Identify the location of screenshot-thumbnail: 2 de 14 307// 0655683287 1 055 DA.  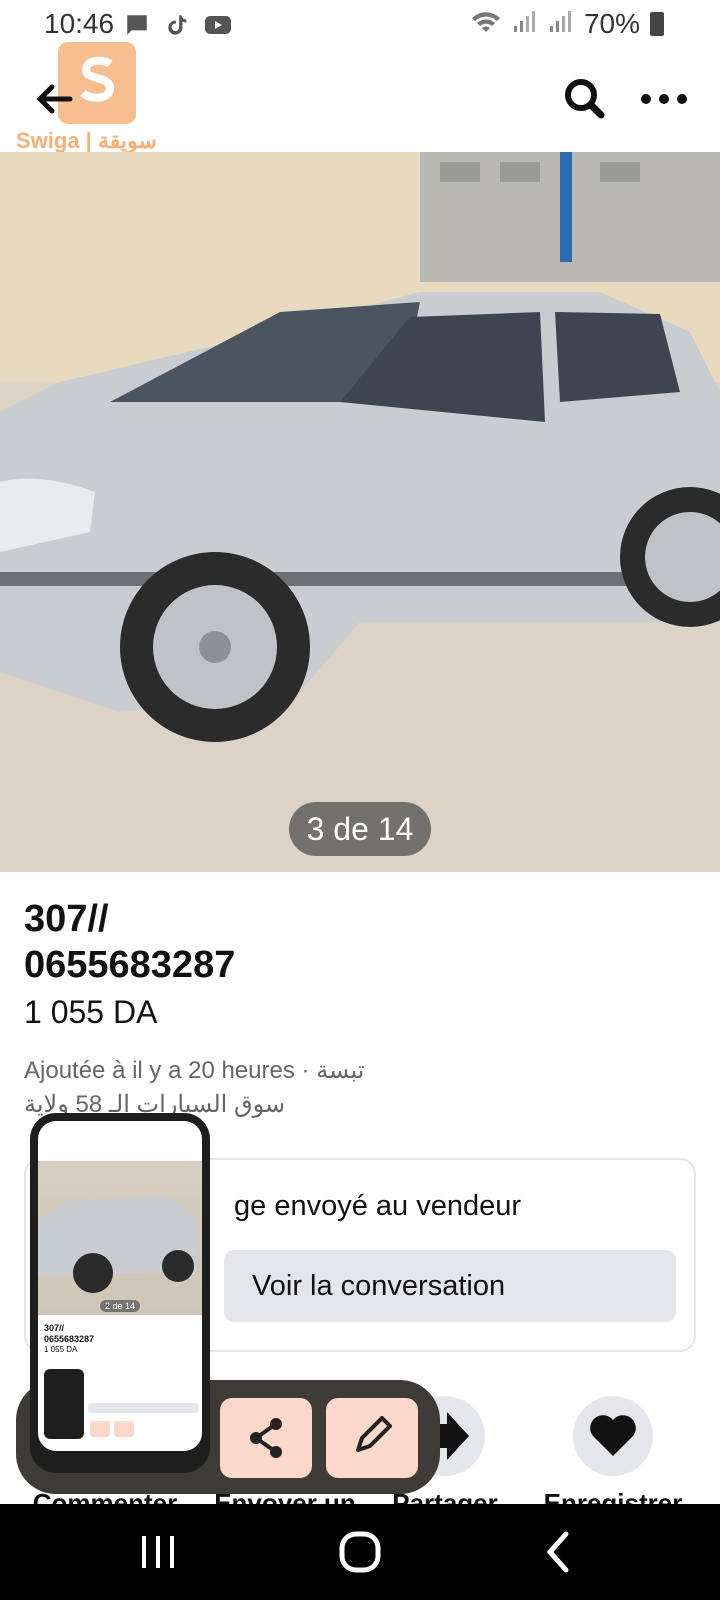
(120, 1293).